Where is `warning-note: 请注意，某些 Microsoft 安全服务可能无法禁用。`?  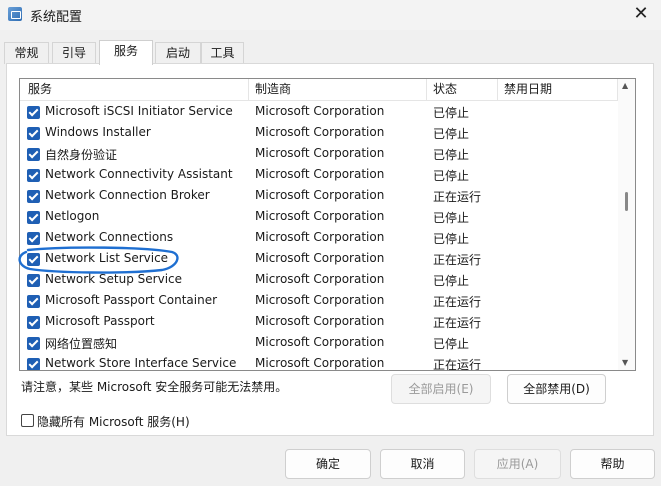
warning-note: 请注意，某些 Microsoft 安全服务可能无法禁用。 is located at coordinates (154, 387).